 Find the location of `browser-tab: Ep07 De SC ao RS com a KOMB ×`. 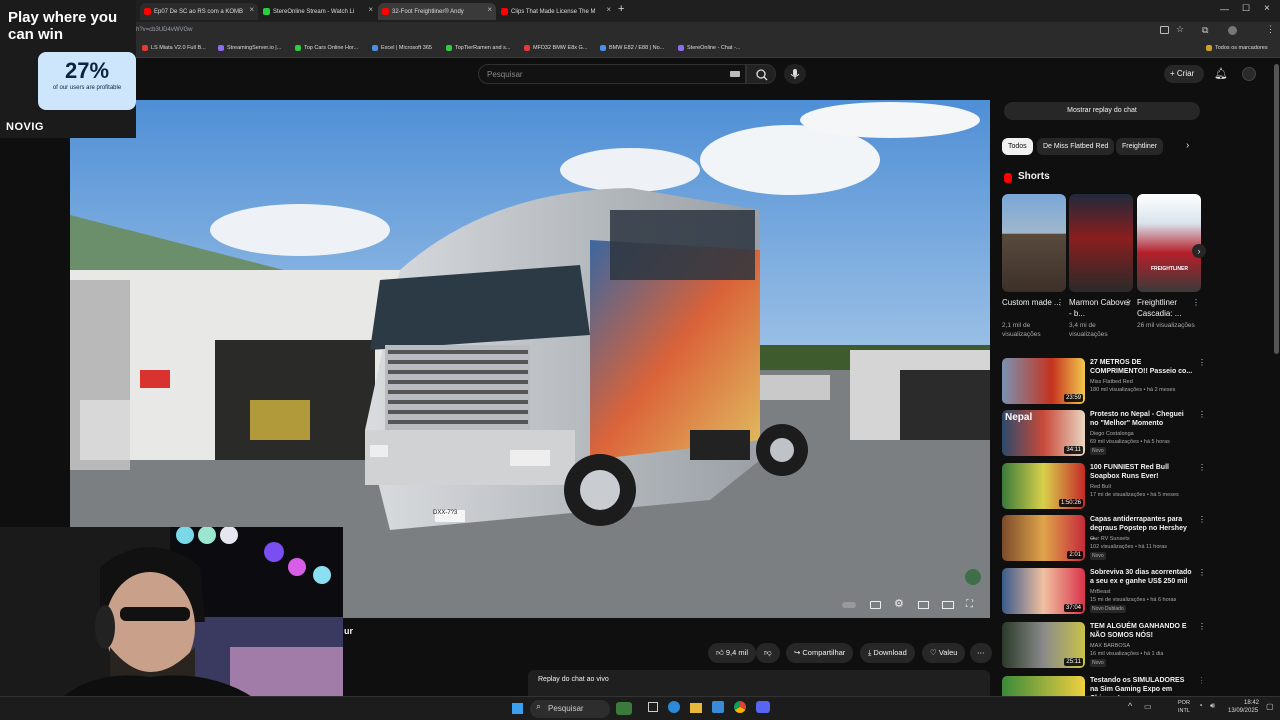

browser-tab: Ep07 De SC ao RS com a KOMB × is located at coordinates (199, 11).